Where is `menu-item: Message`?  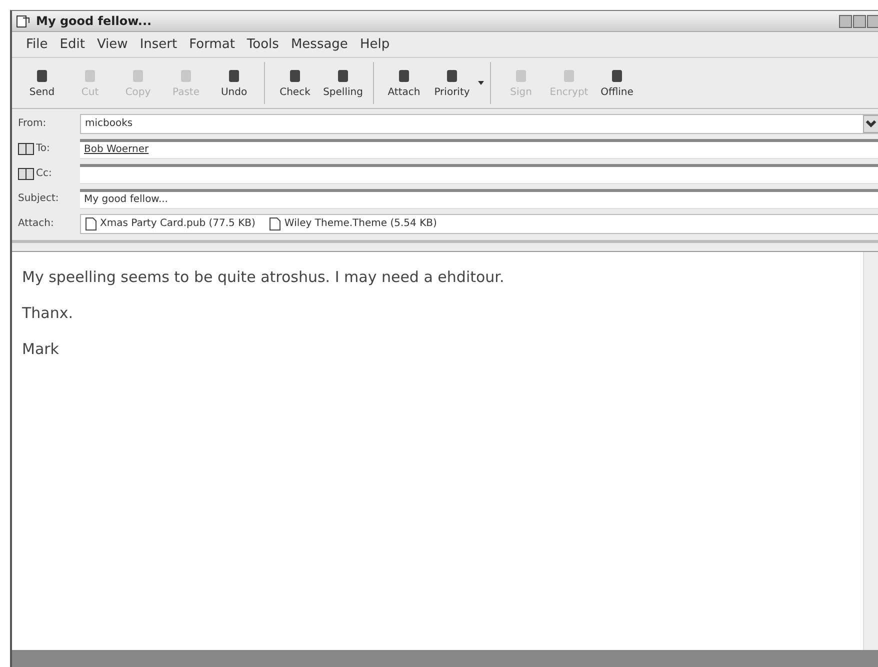 menu-item: Message is located at coordinates (319, 44).